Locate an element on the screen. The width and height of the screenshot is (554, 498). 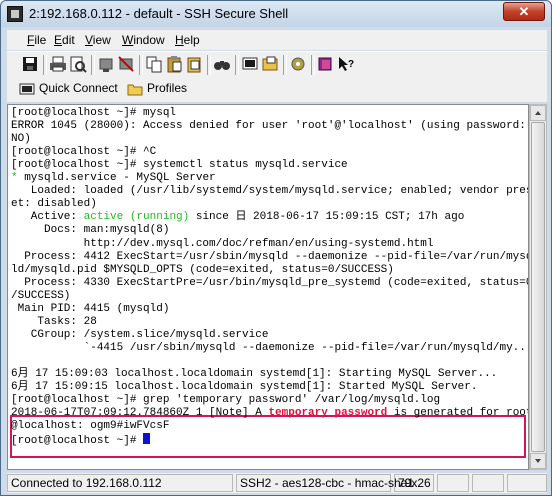
terminal-line: @localhost: ogm9#iwFVcsF is located at coordinates (90, 426).